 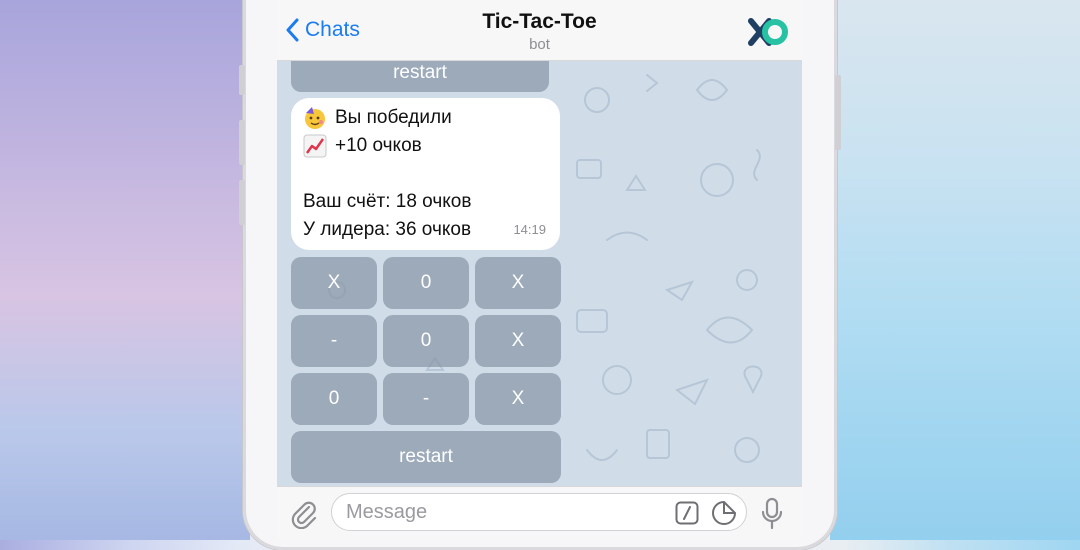 I want to click on slash-command-icon, so click(x=687, y=513).